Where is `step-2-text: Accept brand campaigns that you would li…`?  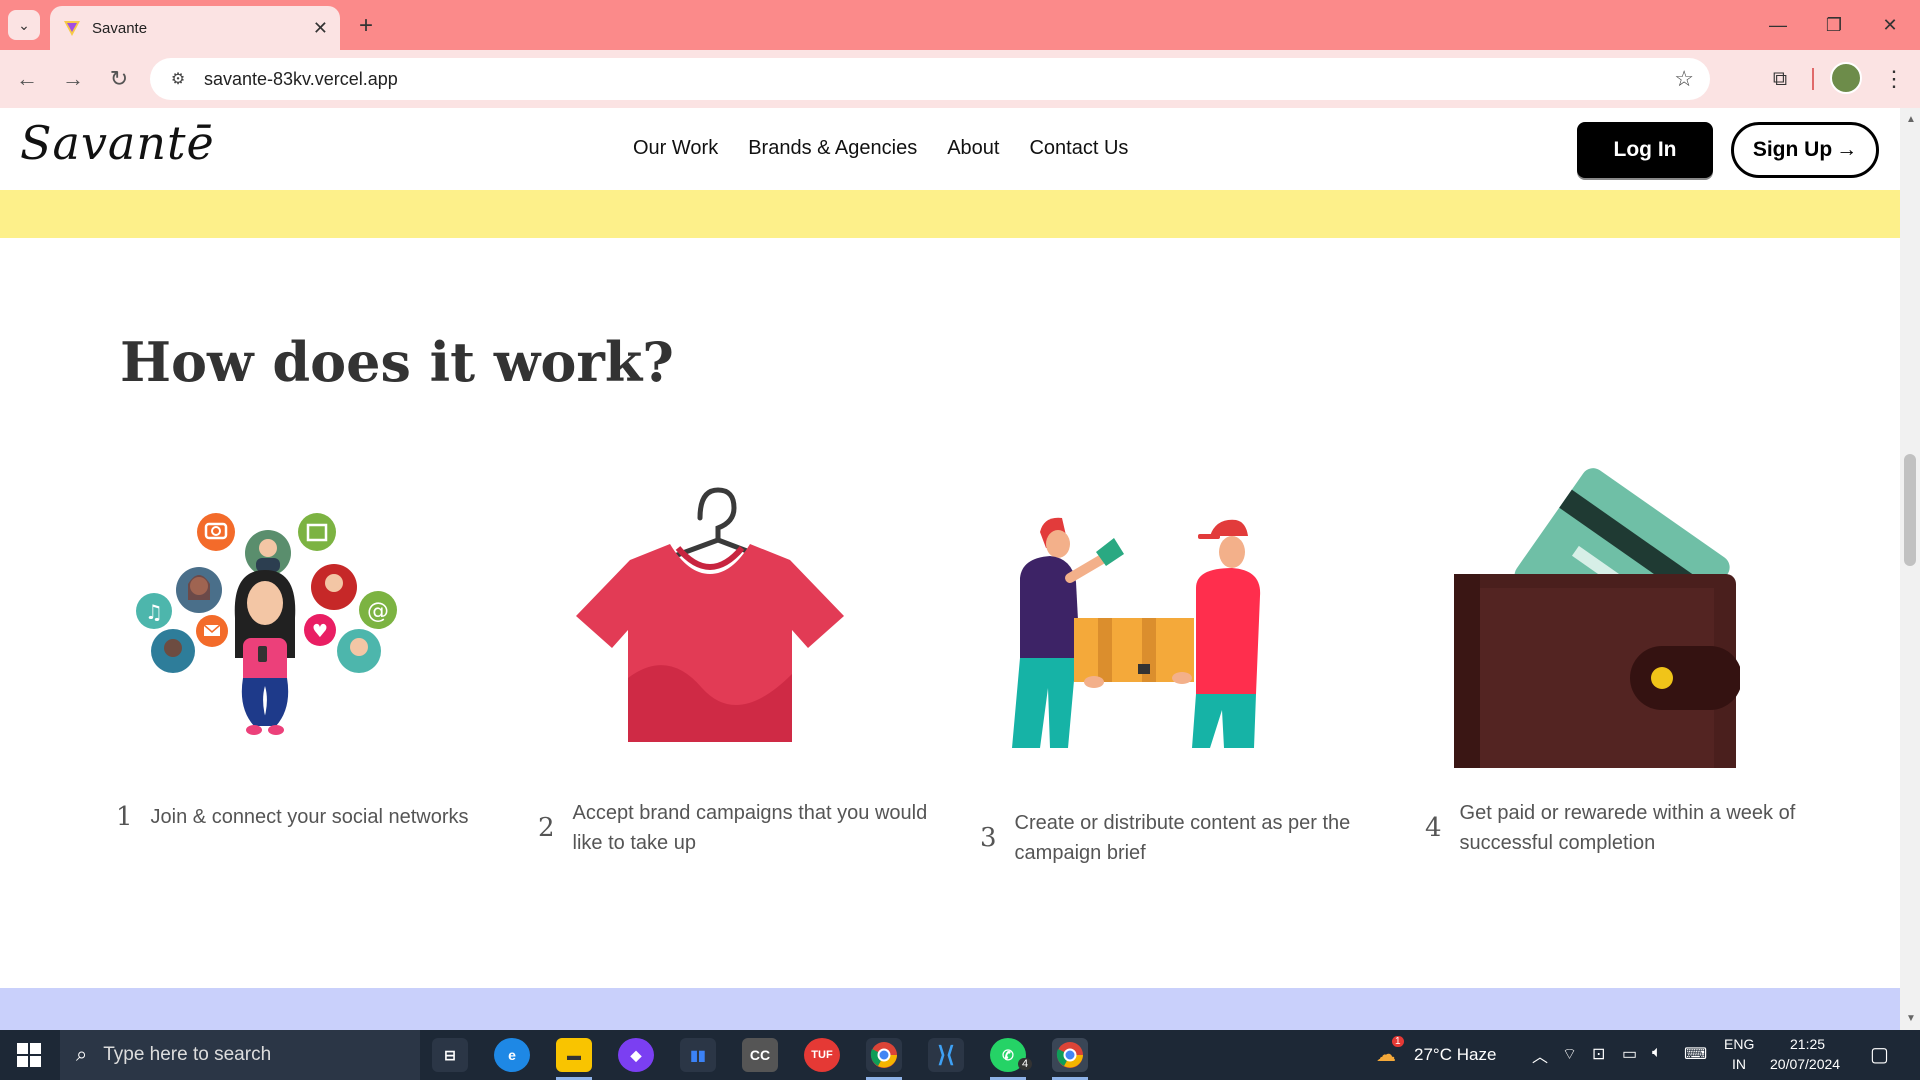
step-2-text: Accept brand campaigns that you would li… is located at coordinates (750, 828).